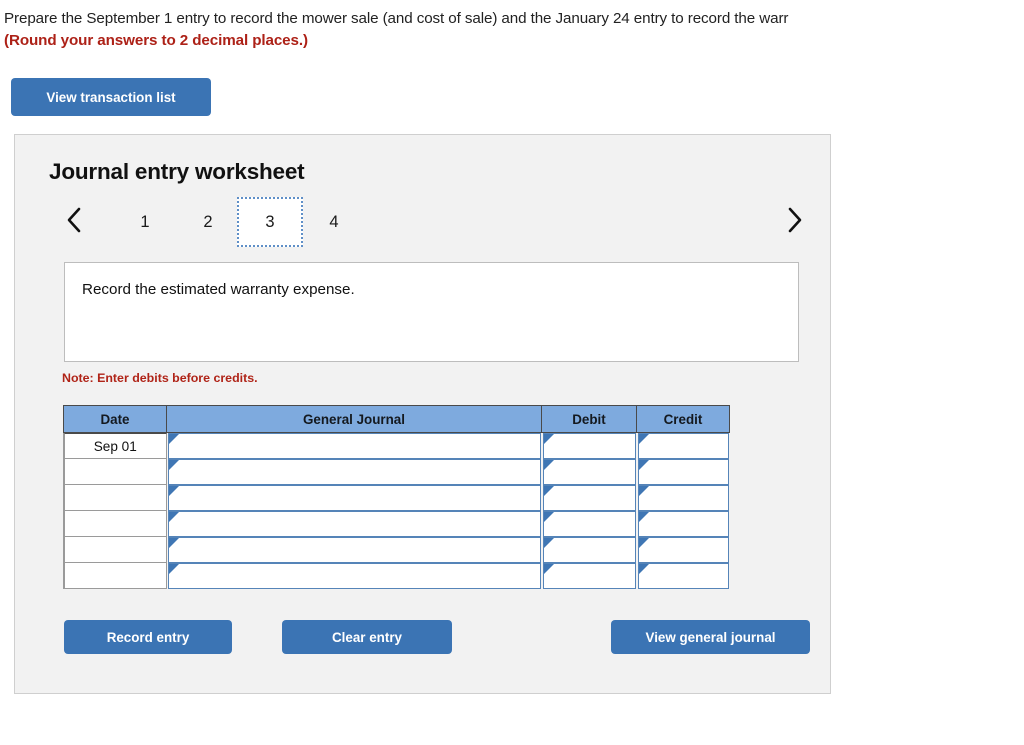 The width and height of the screenshot is (1024, 745). I want to click on worksheet-tab-4-label: 4, so click(334, 221).